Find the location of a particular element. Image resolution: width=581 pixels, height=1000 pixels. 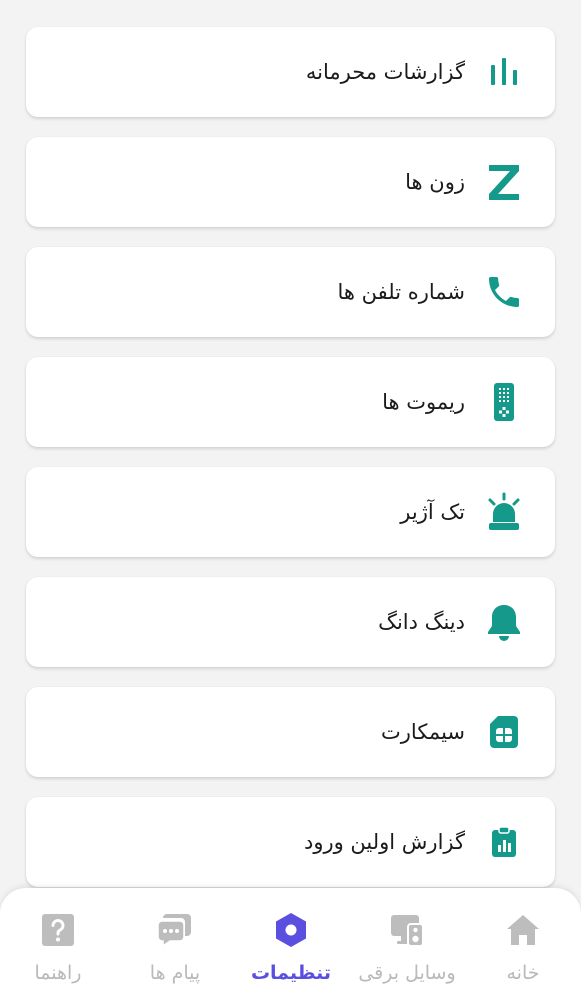

menu-item-sim-card: سیمکارت is located at coordinates (290, 732).